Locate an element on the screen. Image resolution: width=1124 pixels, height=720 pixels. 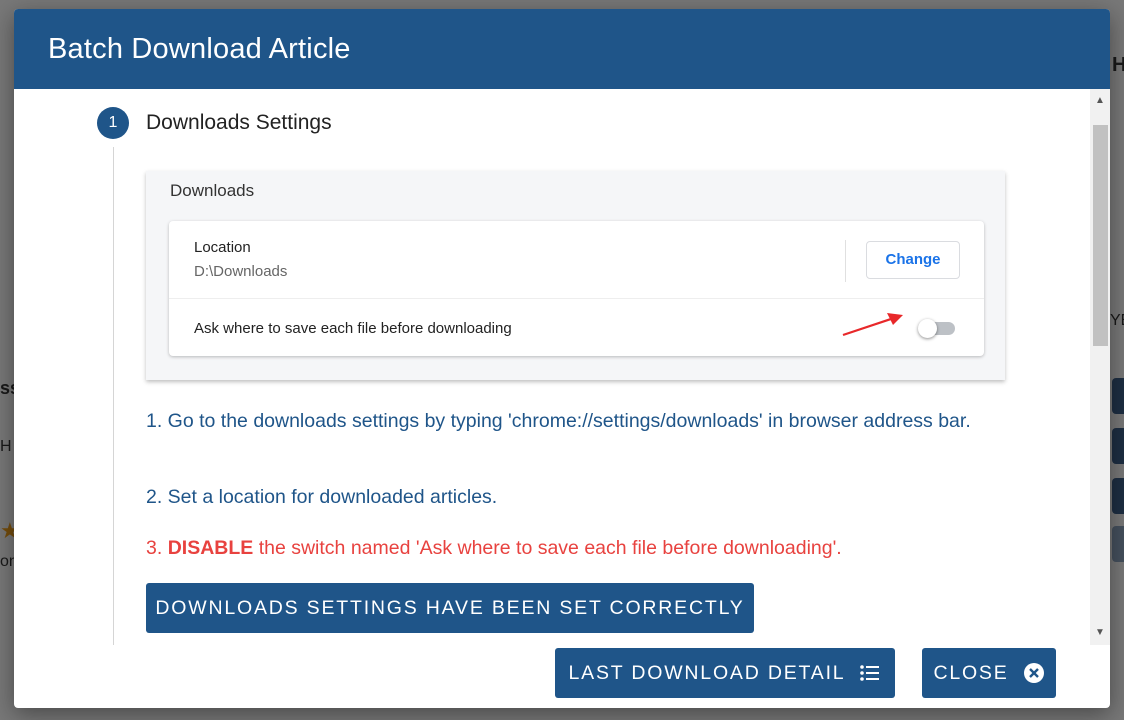
scroll-up-arrow-icon: ▲ is located at coordinates (1100, 101).